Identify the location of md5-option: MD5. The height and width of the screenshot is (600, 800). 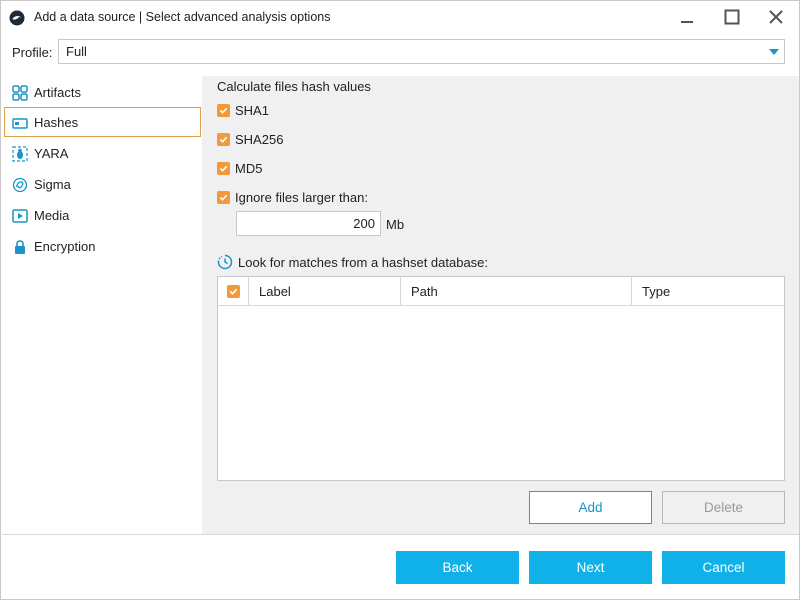
(239, 168).